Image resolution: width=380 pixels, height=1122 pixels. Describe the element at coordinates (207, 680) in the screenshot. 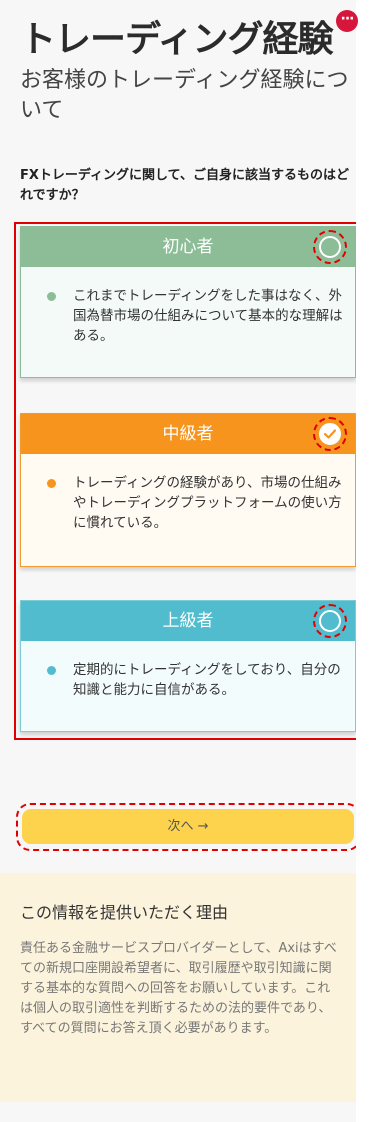

I see `option-description-advanced: 定期的にトレーディングをしており、自分の知識と能力に自信がある。` at that location.